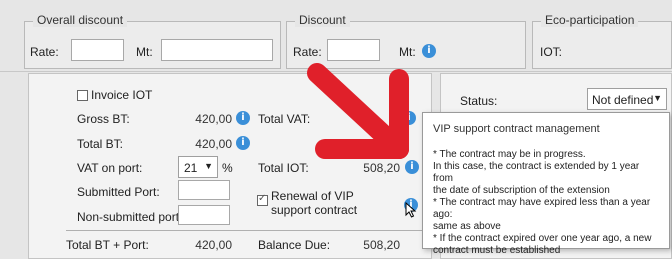 The width and height of the screenshot is (672, 259). Describe the element at coordinates (213, 119) in the screenshot. I see `gross-bt-value: 420,00` at that location.